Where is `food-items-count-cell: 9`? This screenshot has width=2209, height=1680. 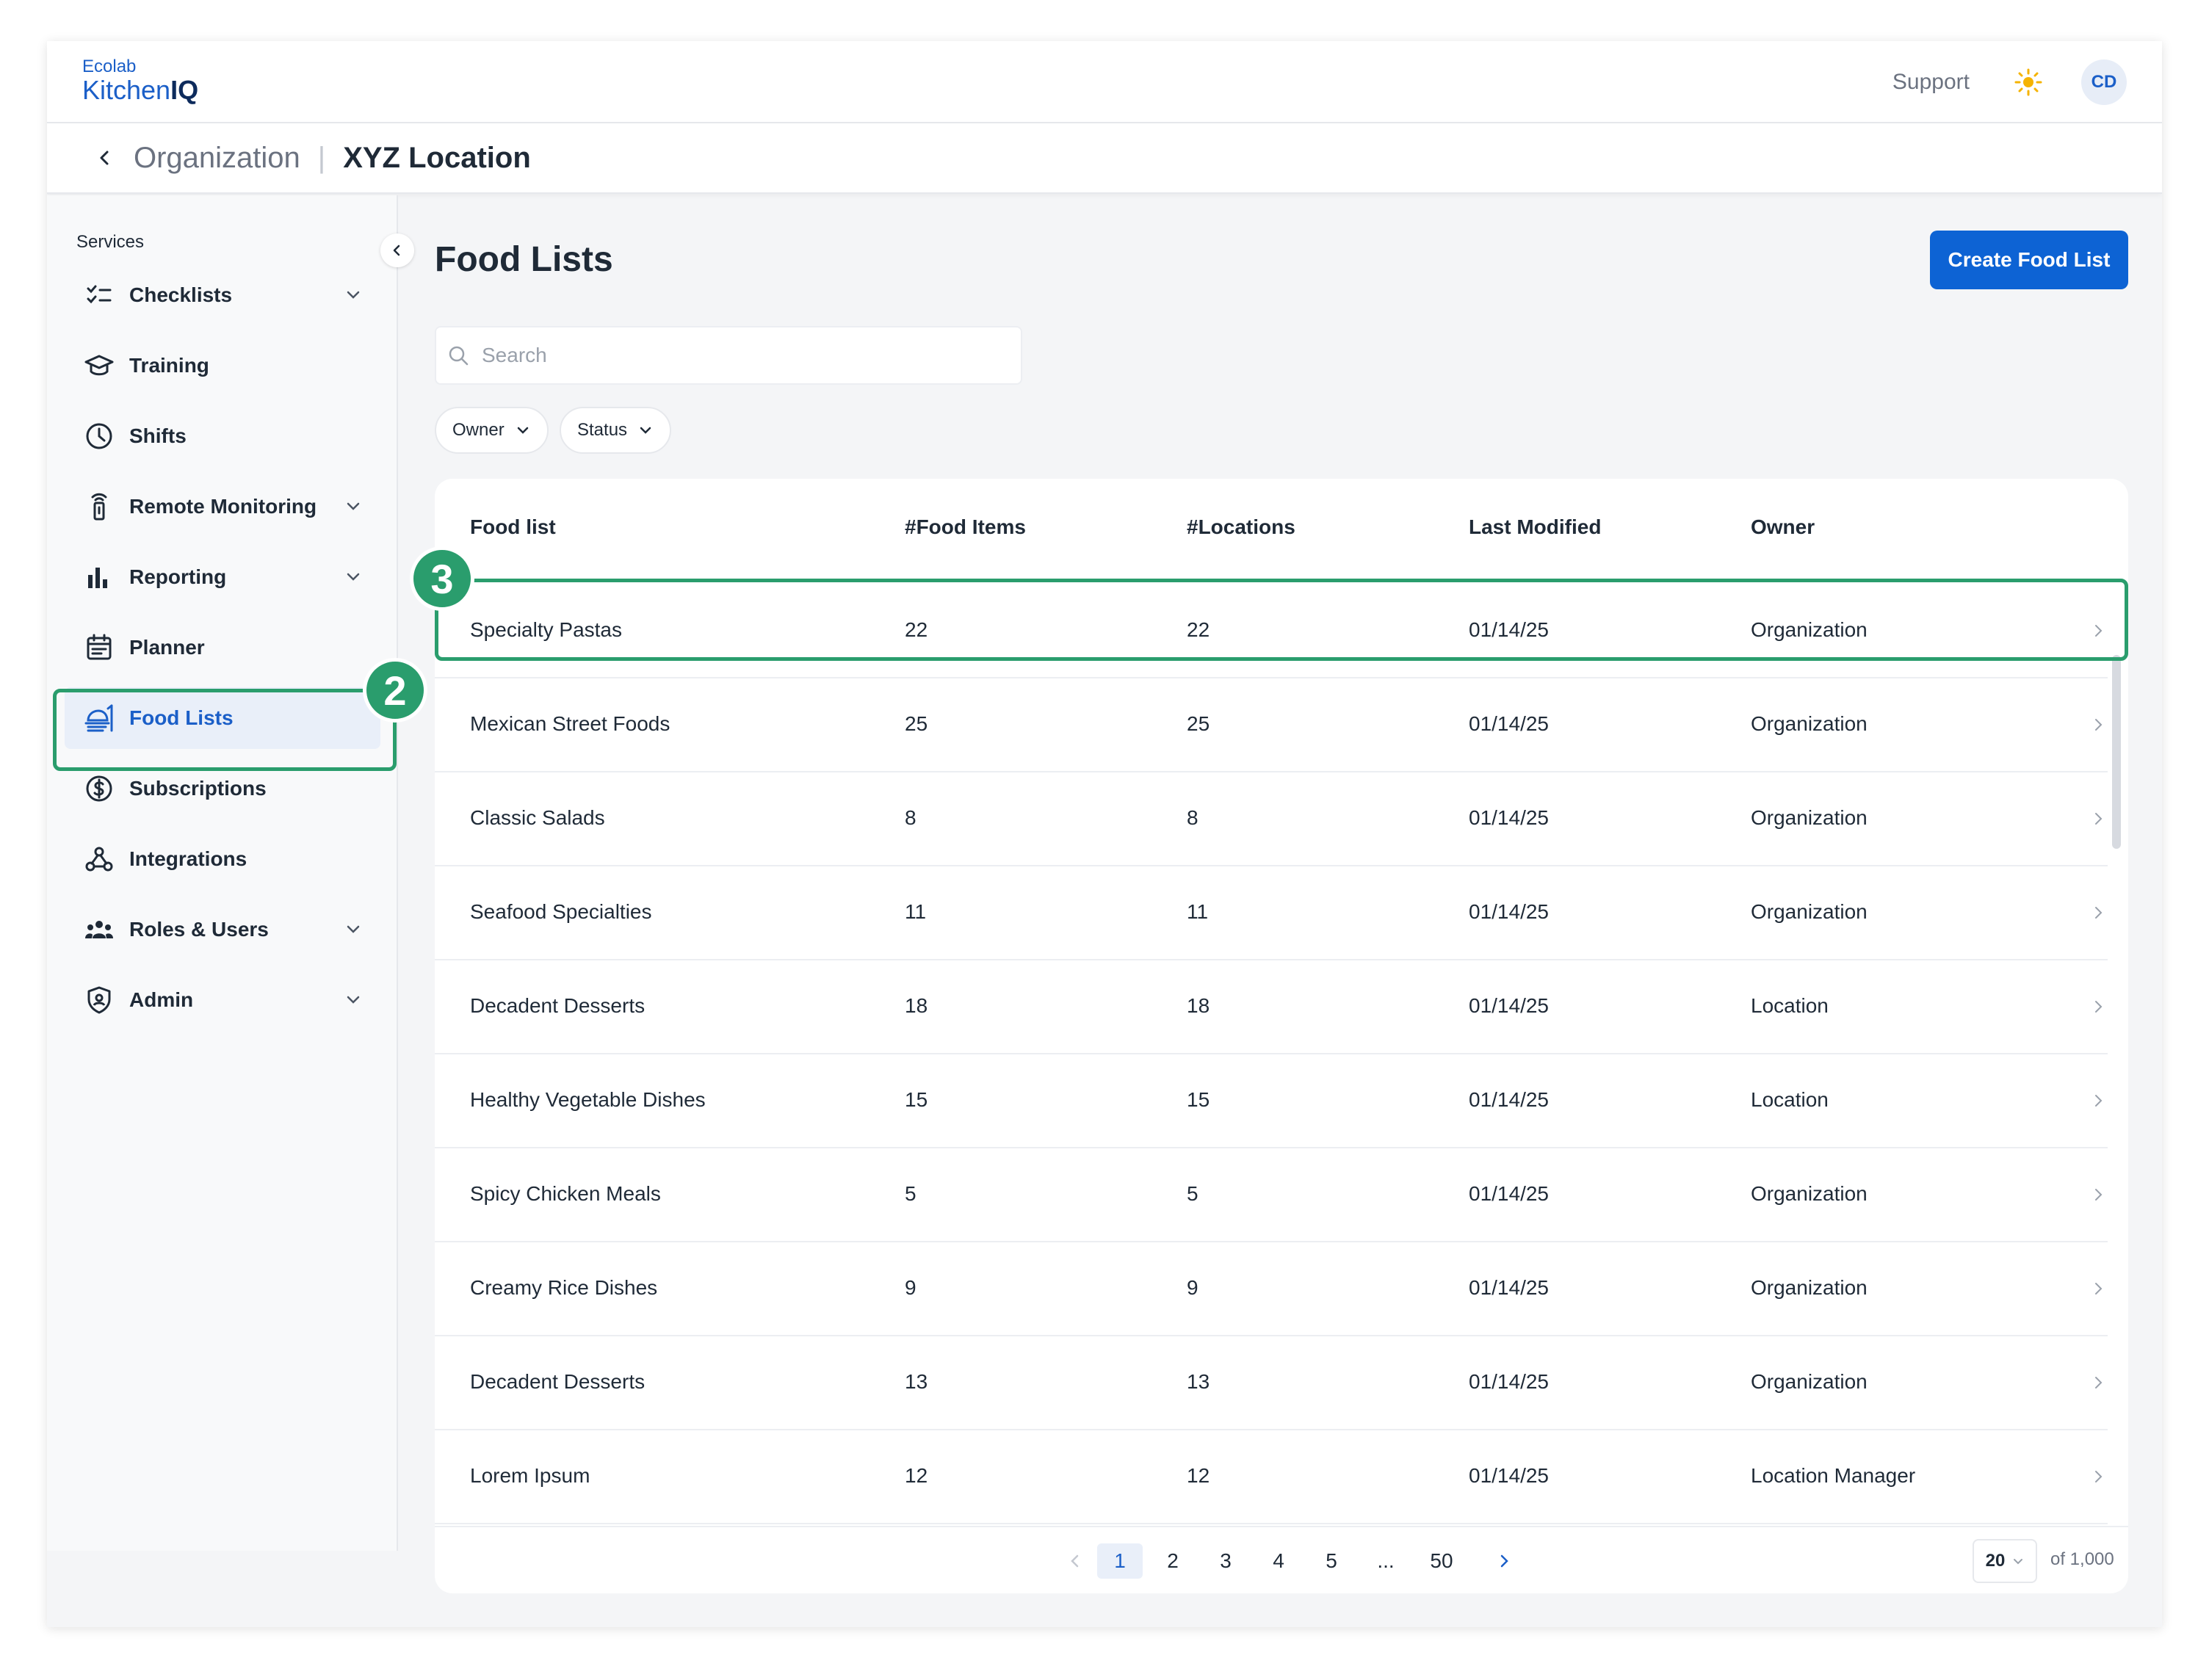 food-items-count-cell: 9 is located at coordinates (910, 1287).